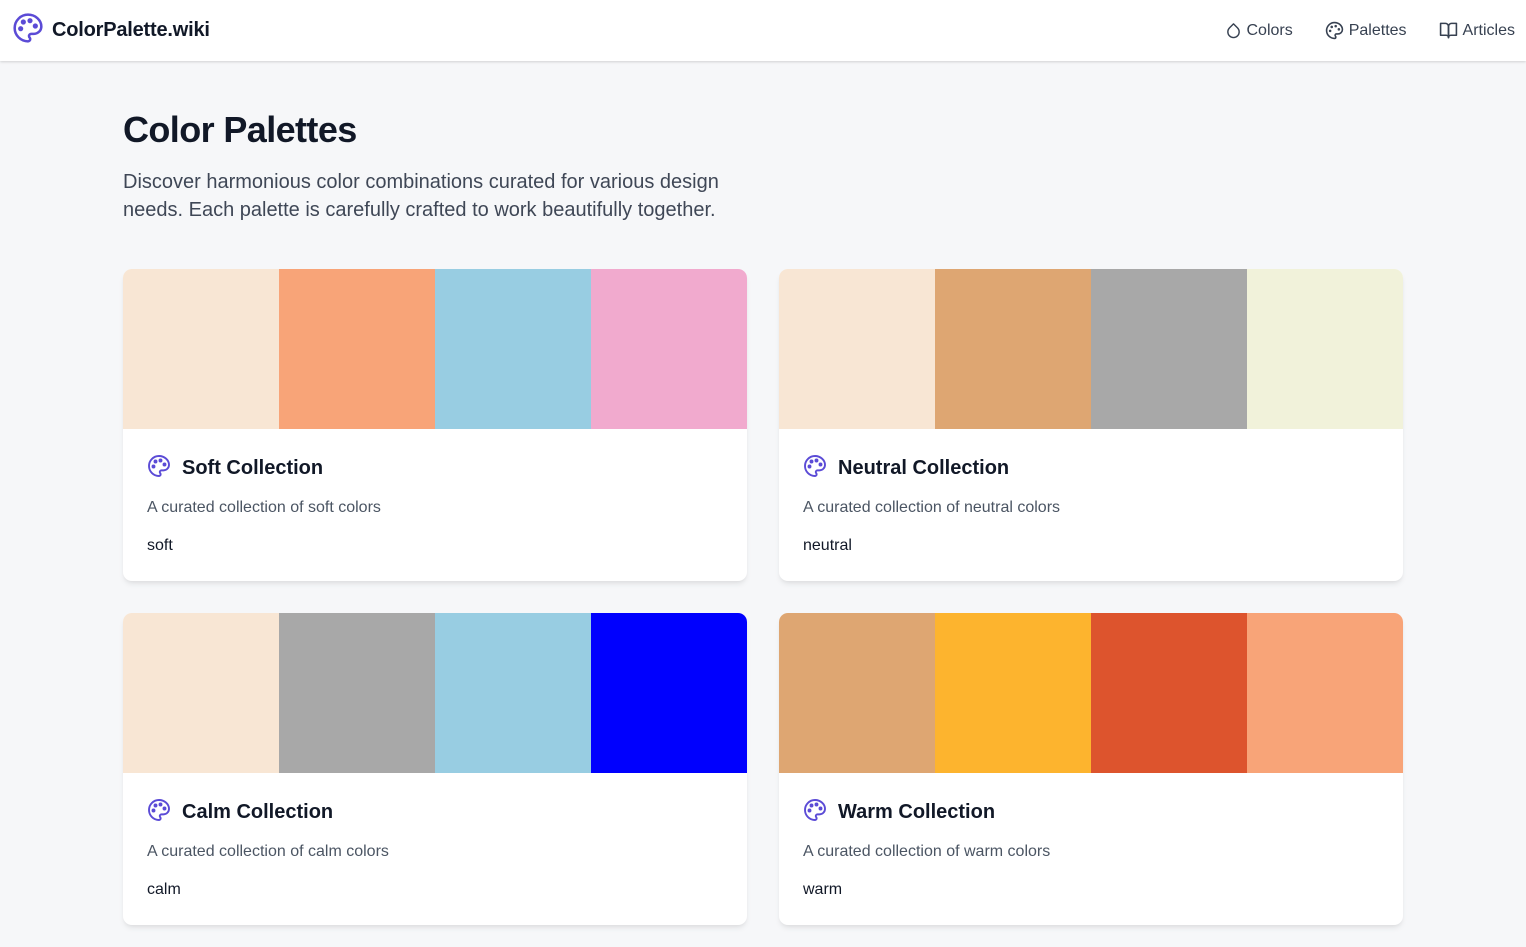  I want to click on palette-tag: calm, so click(164, 889).